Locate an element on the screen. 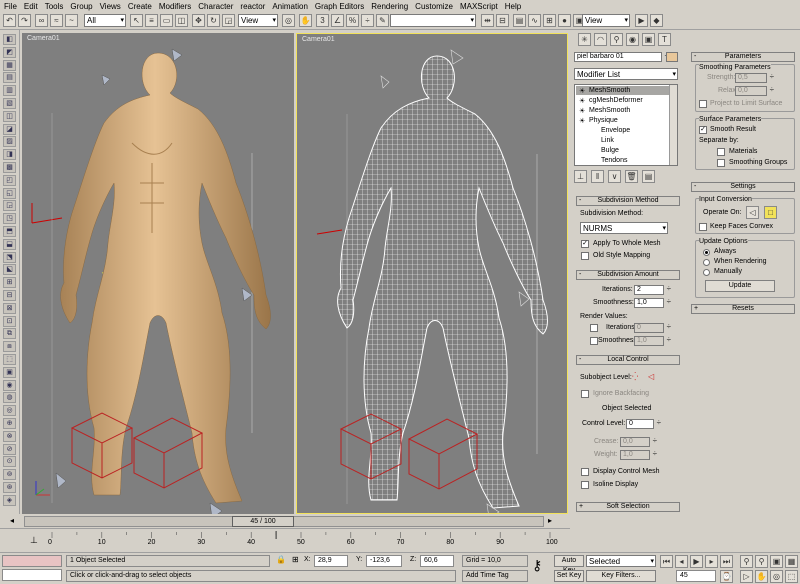 The image size is (800, 584). align-icon: ⊟ is located at coordinates (502, 20).